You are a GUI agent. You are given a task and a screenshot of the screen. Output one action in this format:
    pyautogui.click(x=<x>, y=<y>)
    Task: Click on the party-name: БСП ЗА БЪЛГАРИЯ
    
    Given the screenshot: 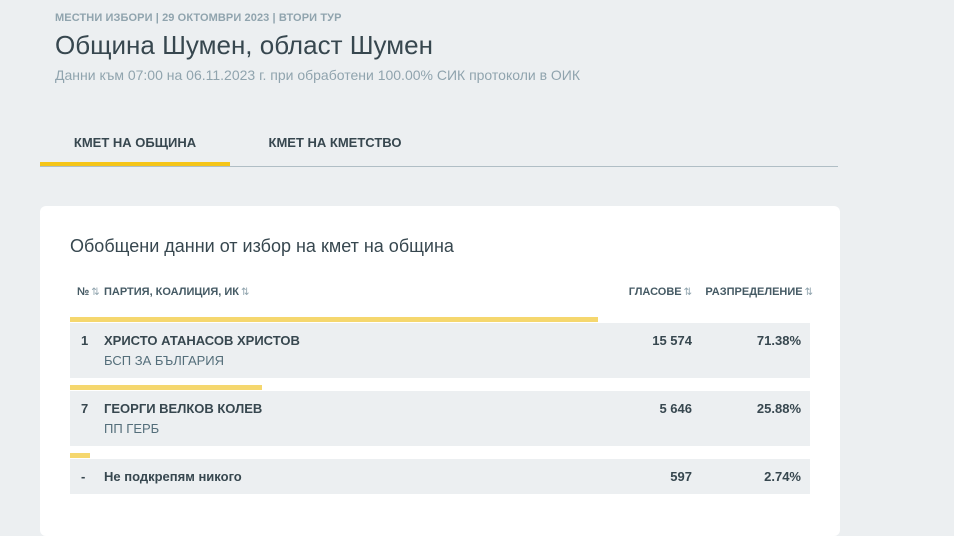 What is the action you would take?
    pyautogui.click(x=164, y=360)
    